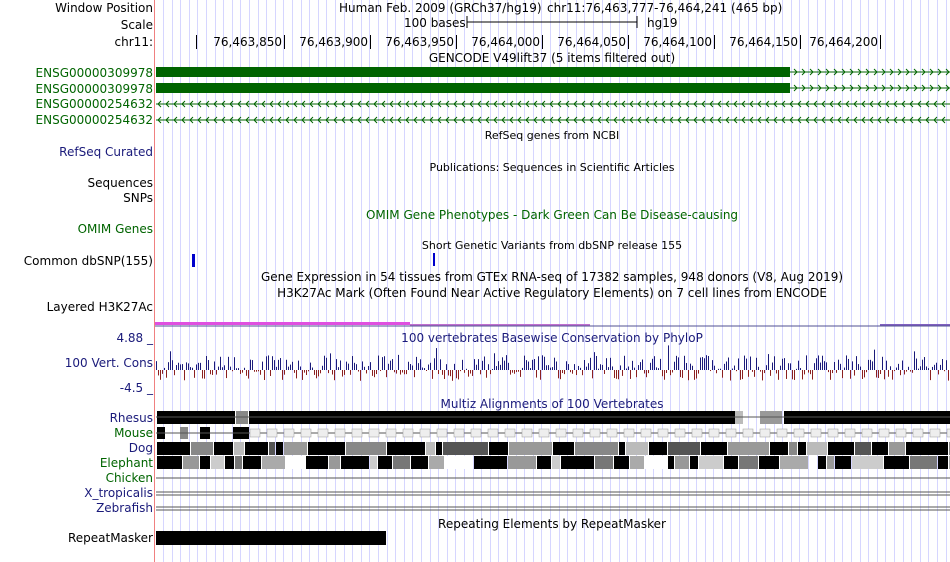 The height and width of the screenshot is (562, 950). I want to click on rmsk-track-title: Repeating Elements by RepeatMasker, so click(552, 524).